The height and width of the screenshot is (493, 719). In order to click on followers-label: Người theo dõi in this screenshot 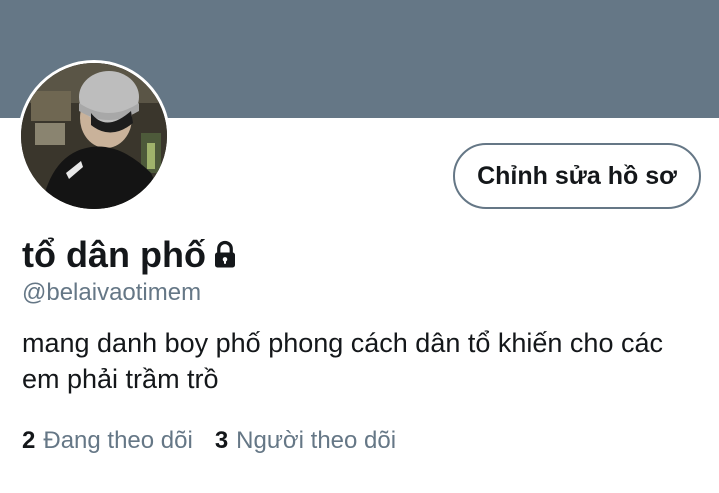, I will do `click(316, 440)`.